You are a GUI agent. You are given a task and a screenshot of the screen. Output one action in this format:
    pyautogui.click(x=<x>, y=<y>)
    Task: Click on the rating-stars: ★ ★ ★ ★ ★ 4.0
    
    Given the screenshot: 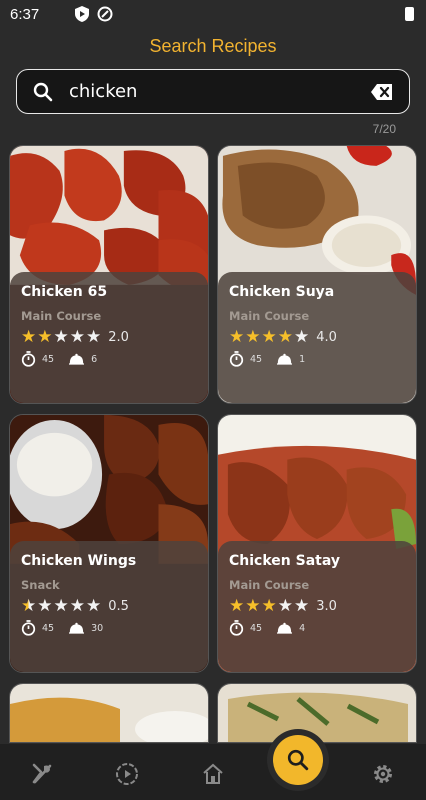 What is the action you would take?
    pyautogui.click(x=317, y=337)
    